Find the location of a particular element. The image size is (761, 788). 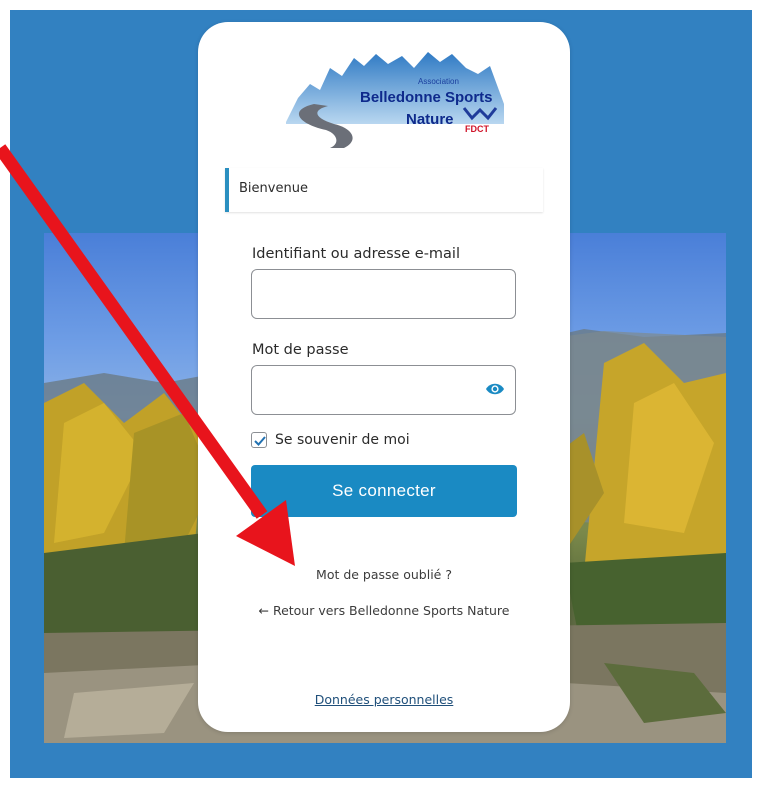

welcome-message: Bienvenue is located at coordinates (384, 190).